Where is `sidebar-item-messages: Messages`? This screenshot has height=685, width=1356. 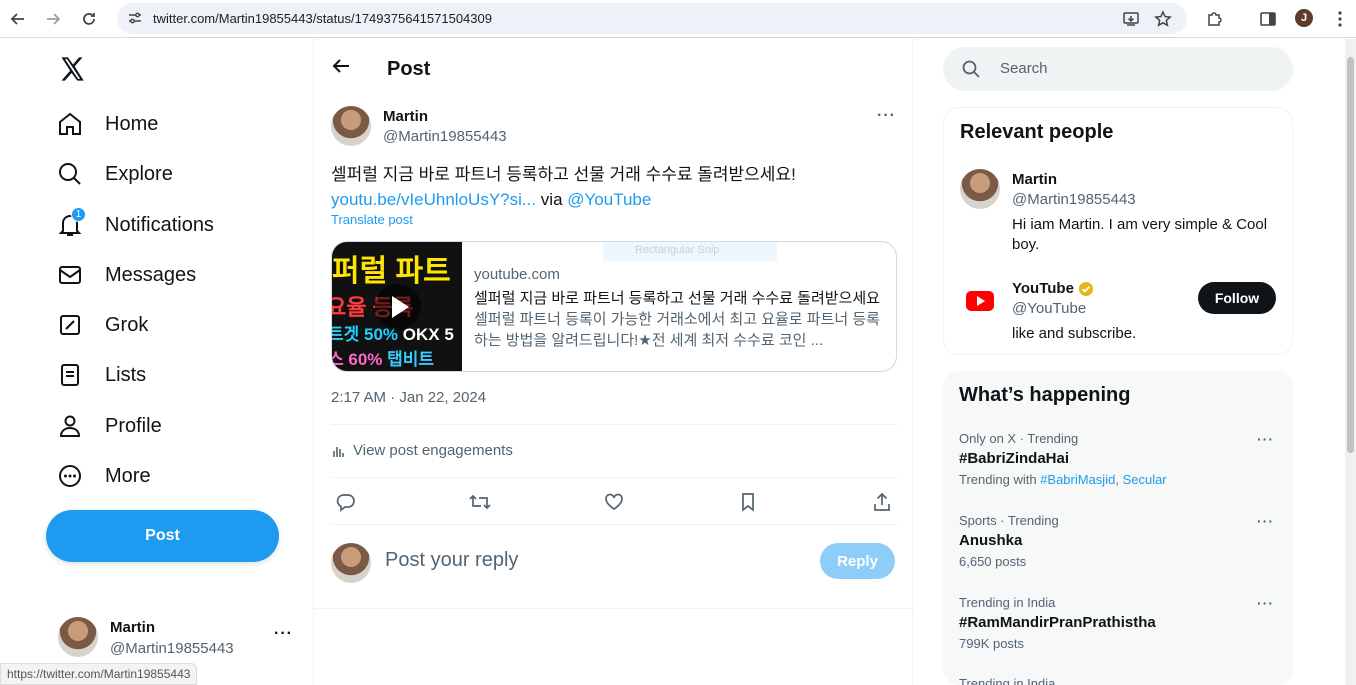 sidebar-item-messages: Messages is located at coordinates (126, 275).